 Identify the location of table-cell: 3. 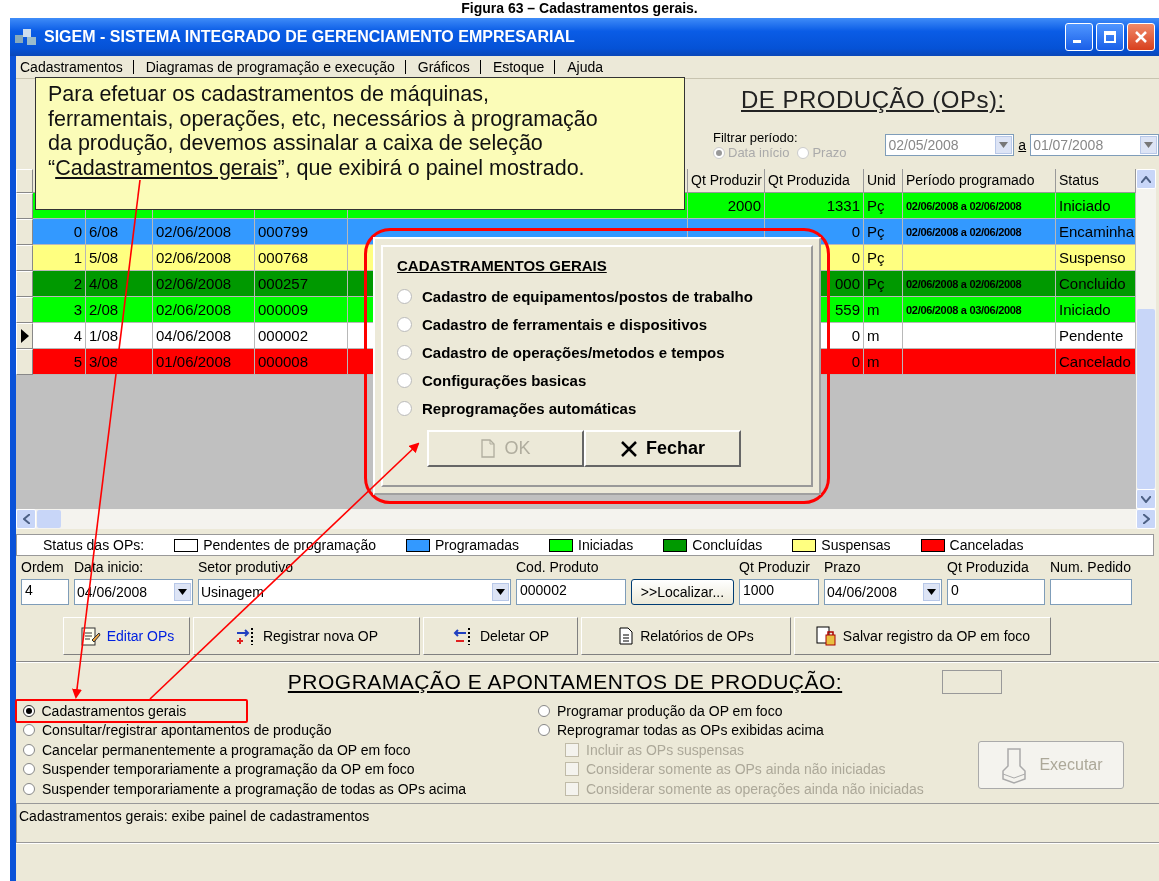
(77, 309).